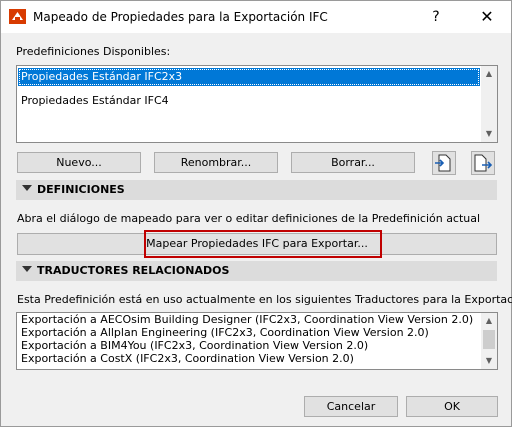 This screenshot has width=512, height=427. What do you see at coordinates (81, 189) in the screenshot?
I see `definitions-section-title: DEFINICIONES` at bounding box center [81, 189].